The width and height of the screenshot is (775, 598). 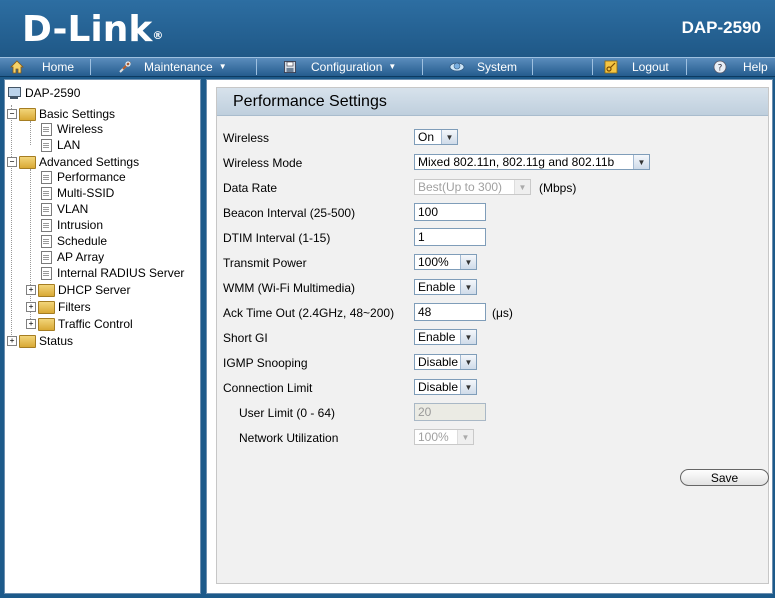 I want to click on tree-item-wireless: Wireless, so click(x=72, y=129).